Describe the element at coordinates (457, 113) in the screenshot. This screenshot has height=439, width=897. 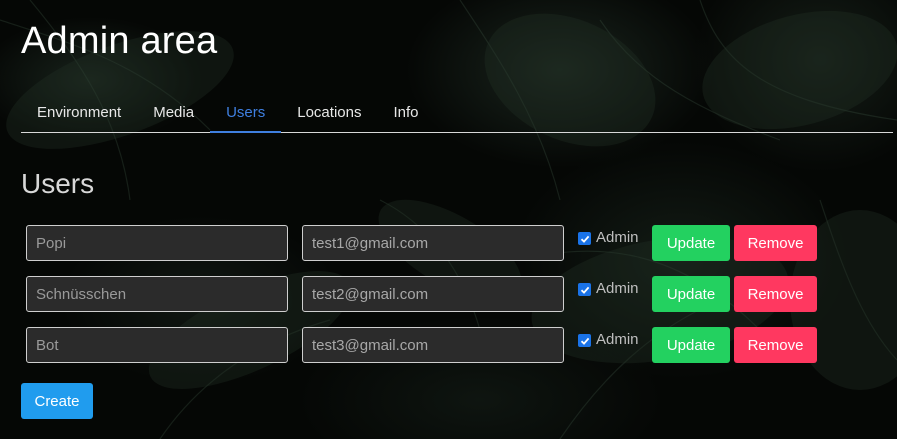
I see `admin-tabs: Environment Media Users Locations Info` at that location.